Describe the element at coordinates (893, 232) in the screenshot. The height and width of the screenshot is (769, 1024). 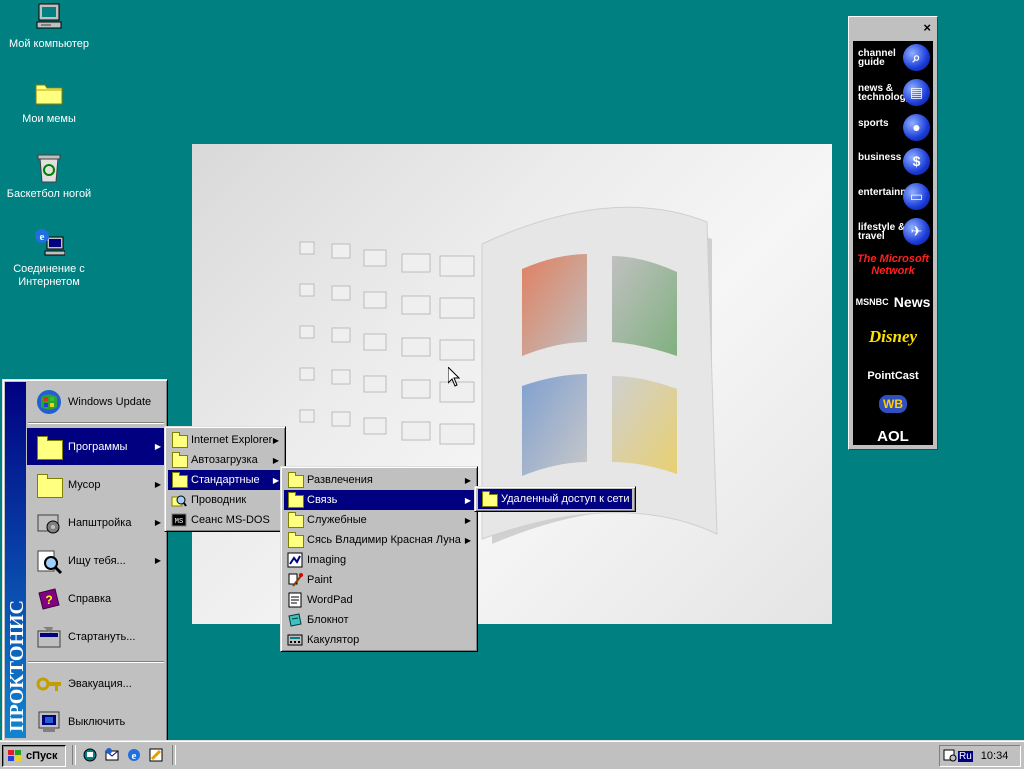
I see `channel-lifestyle: lifestyle & travel ✈` at that location.